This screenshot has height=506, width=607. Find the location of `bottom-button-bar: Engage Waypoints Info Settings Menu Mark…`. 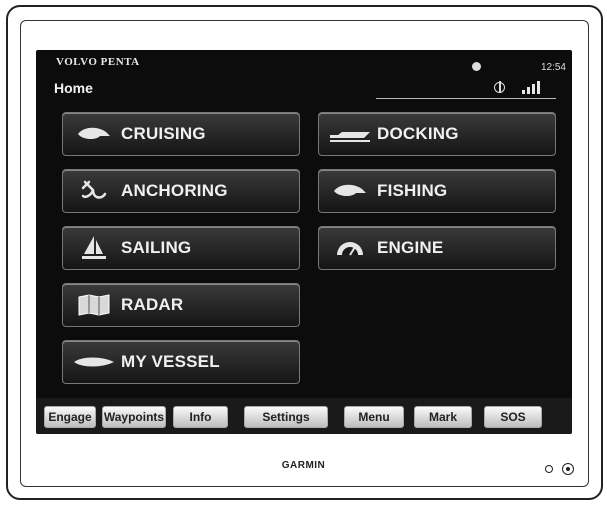

bottom-button-bar: Engage Waypoints Info Settings Menu Mark… is located at coordinates (304, 416).